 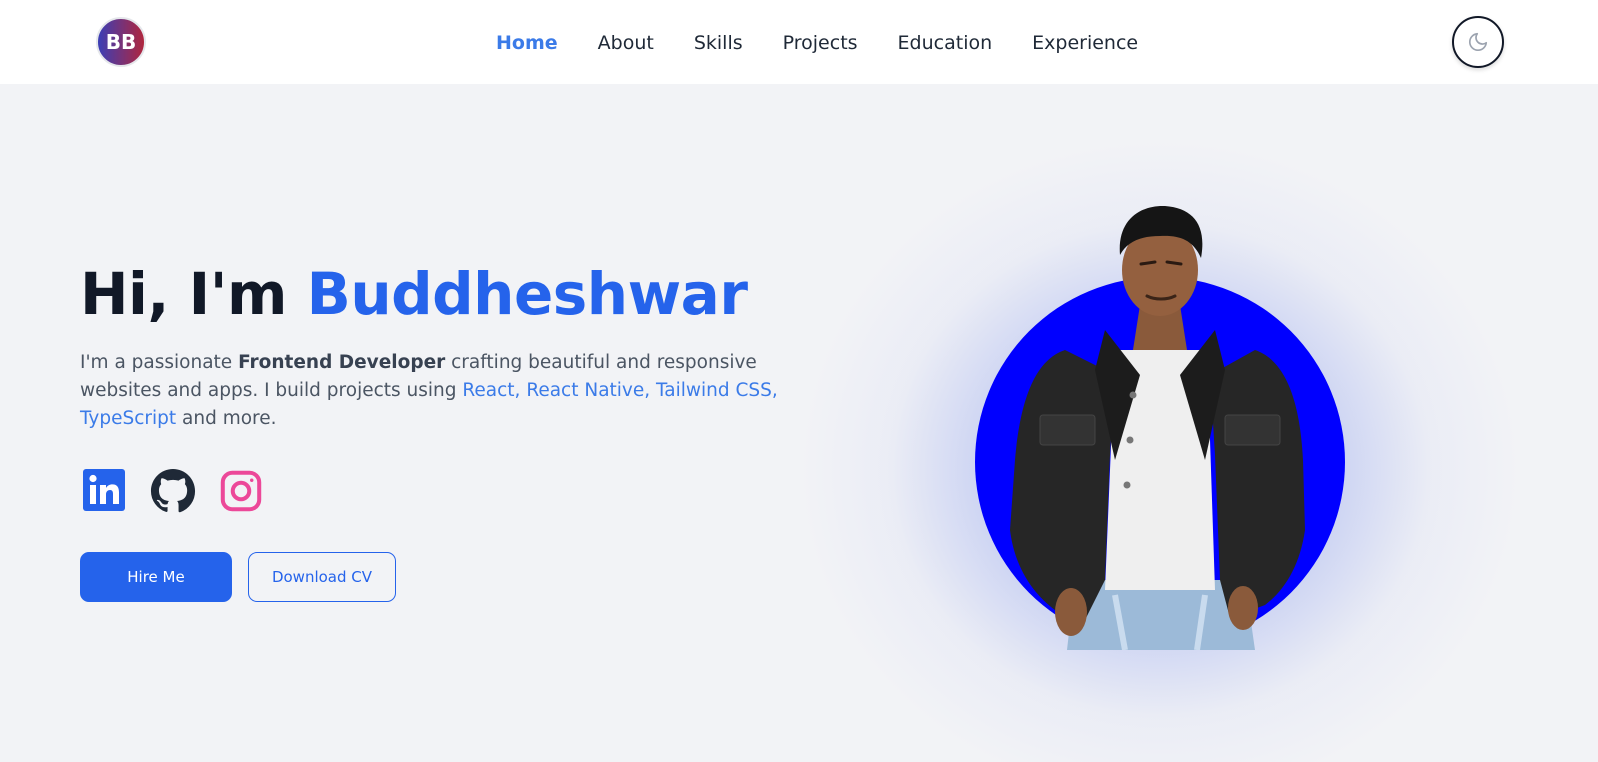 I want to click on desc-role: Frontend Developer, so click(x=342, y=362).